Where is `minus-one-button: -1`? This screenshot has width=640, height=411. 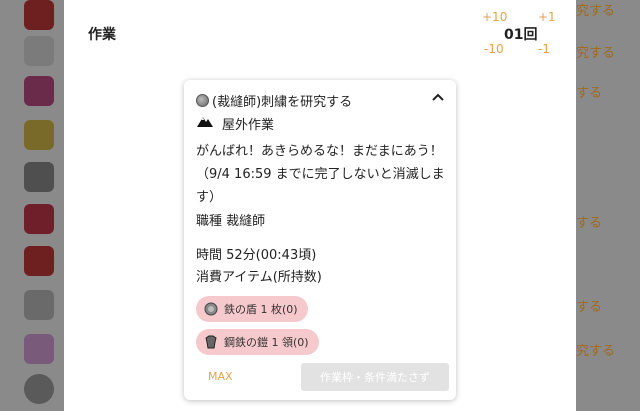 minus-one-button: -1 is located at coordinates (544, 49).